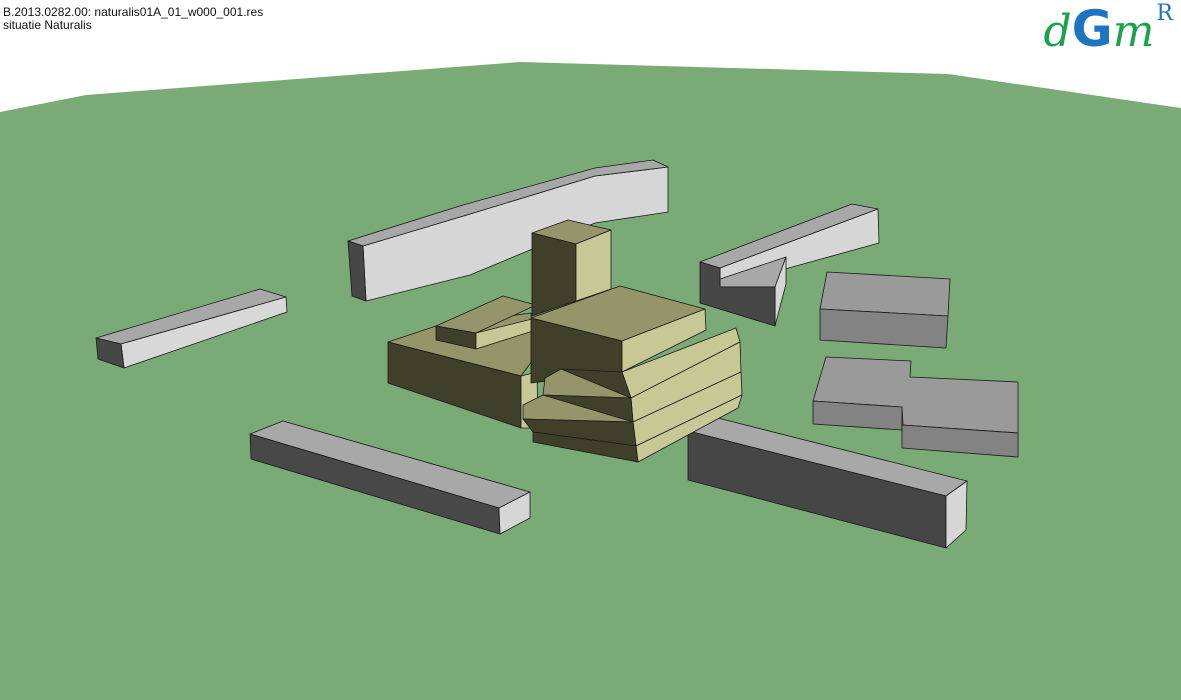 This screenshot has width=1181, height=700. I want to click on tower-face, so click(554, 274).